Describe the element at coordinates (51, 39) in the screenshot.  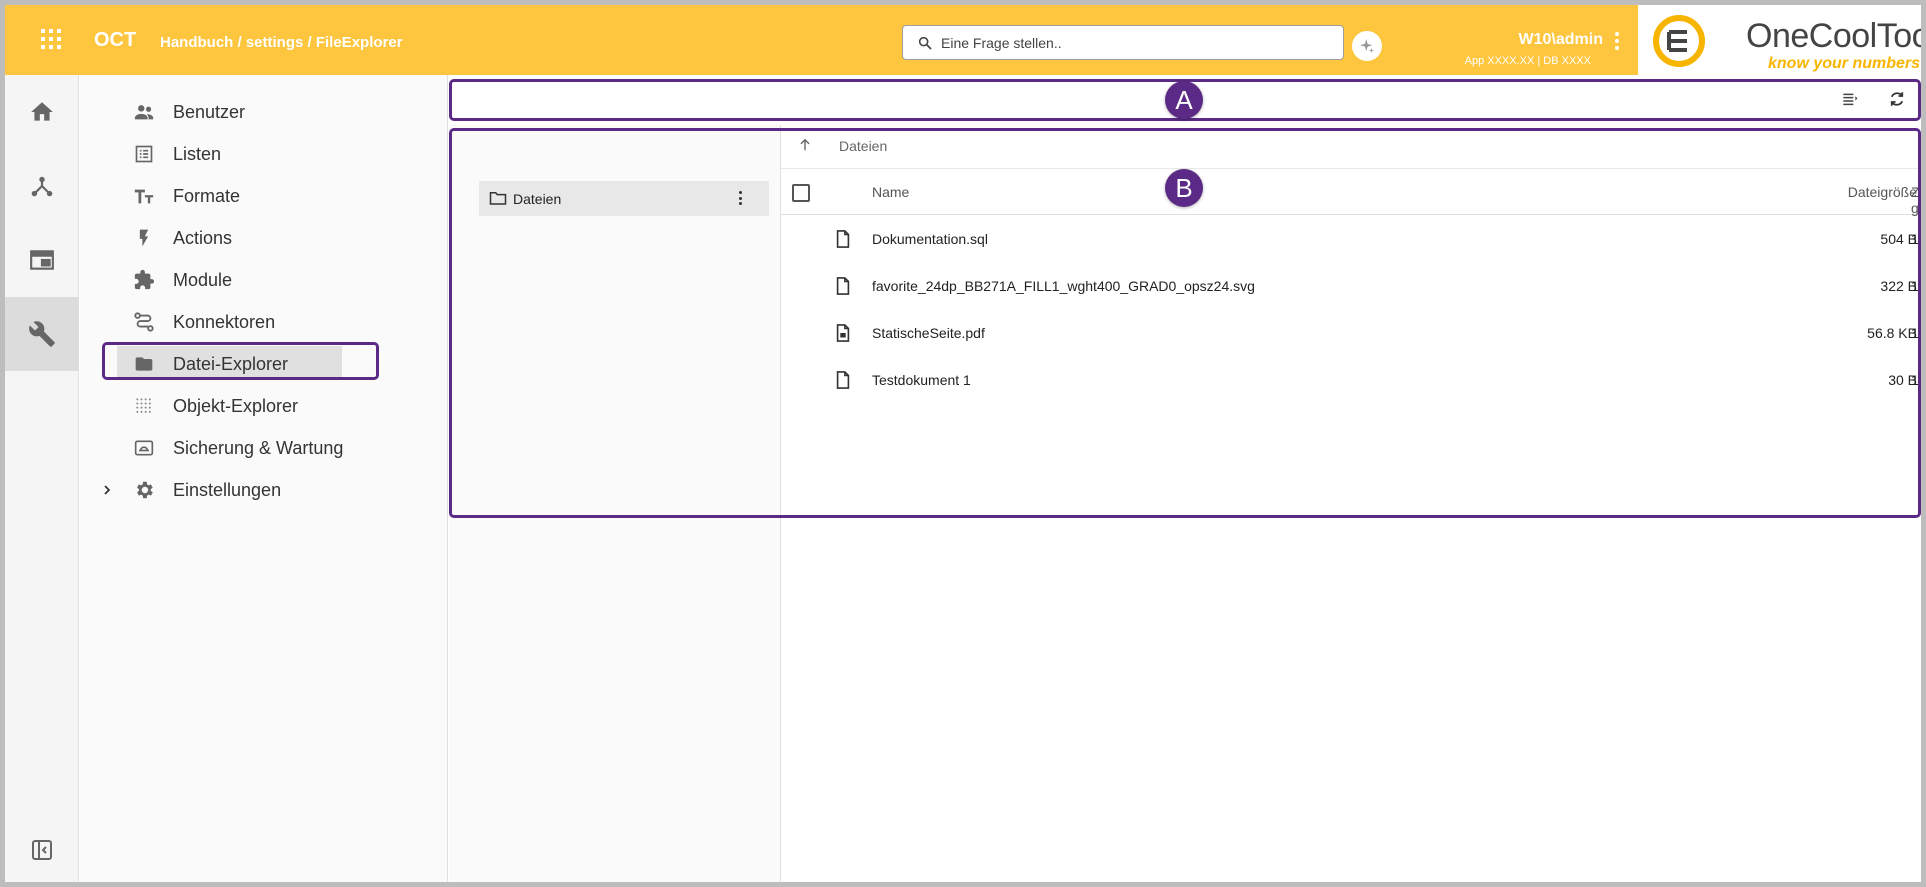
I see `apps-grid-icon` at that location.